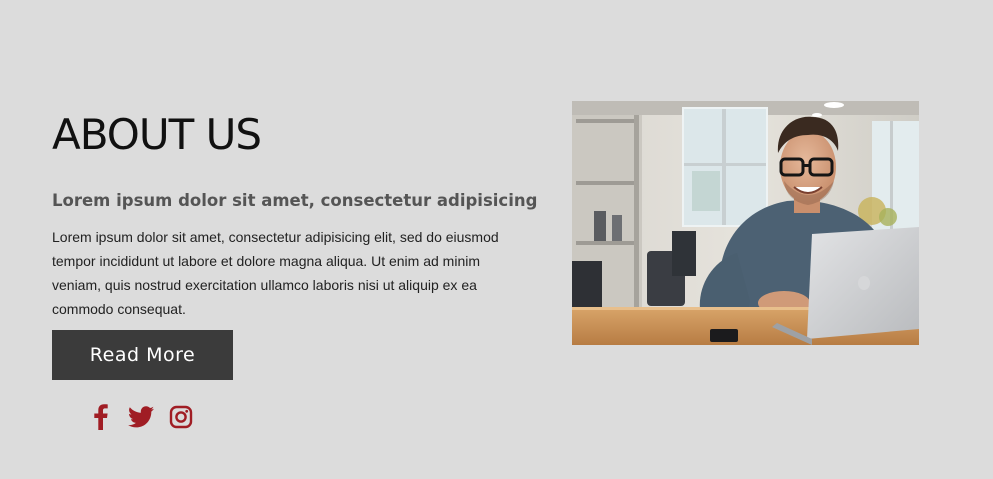  I want to click on read-more-button: Read More, so click(142, 355).